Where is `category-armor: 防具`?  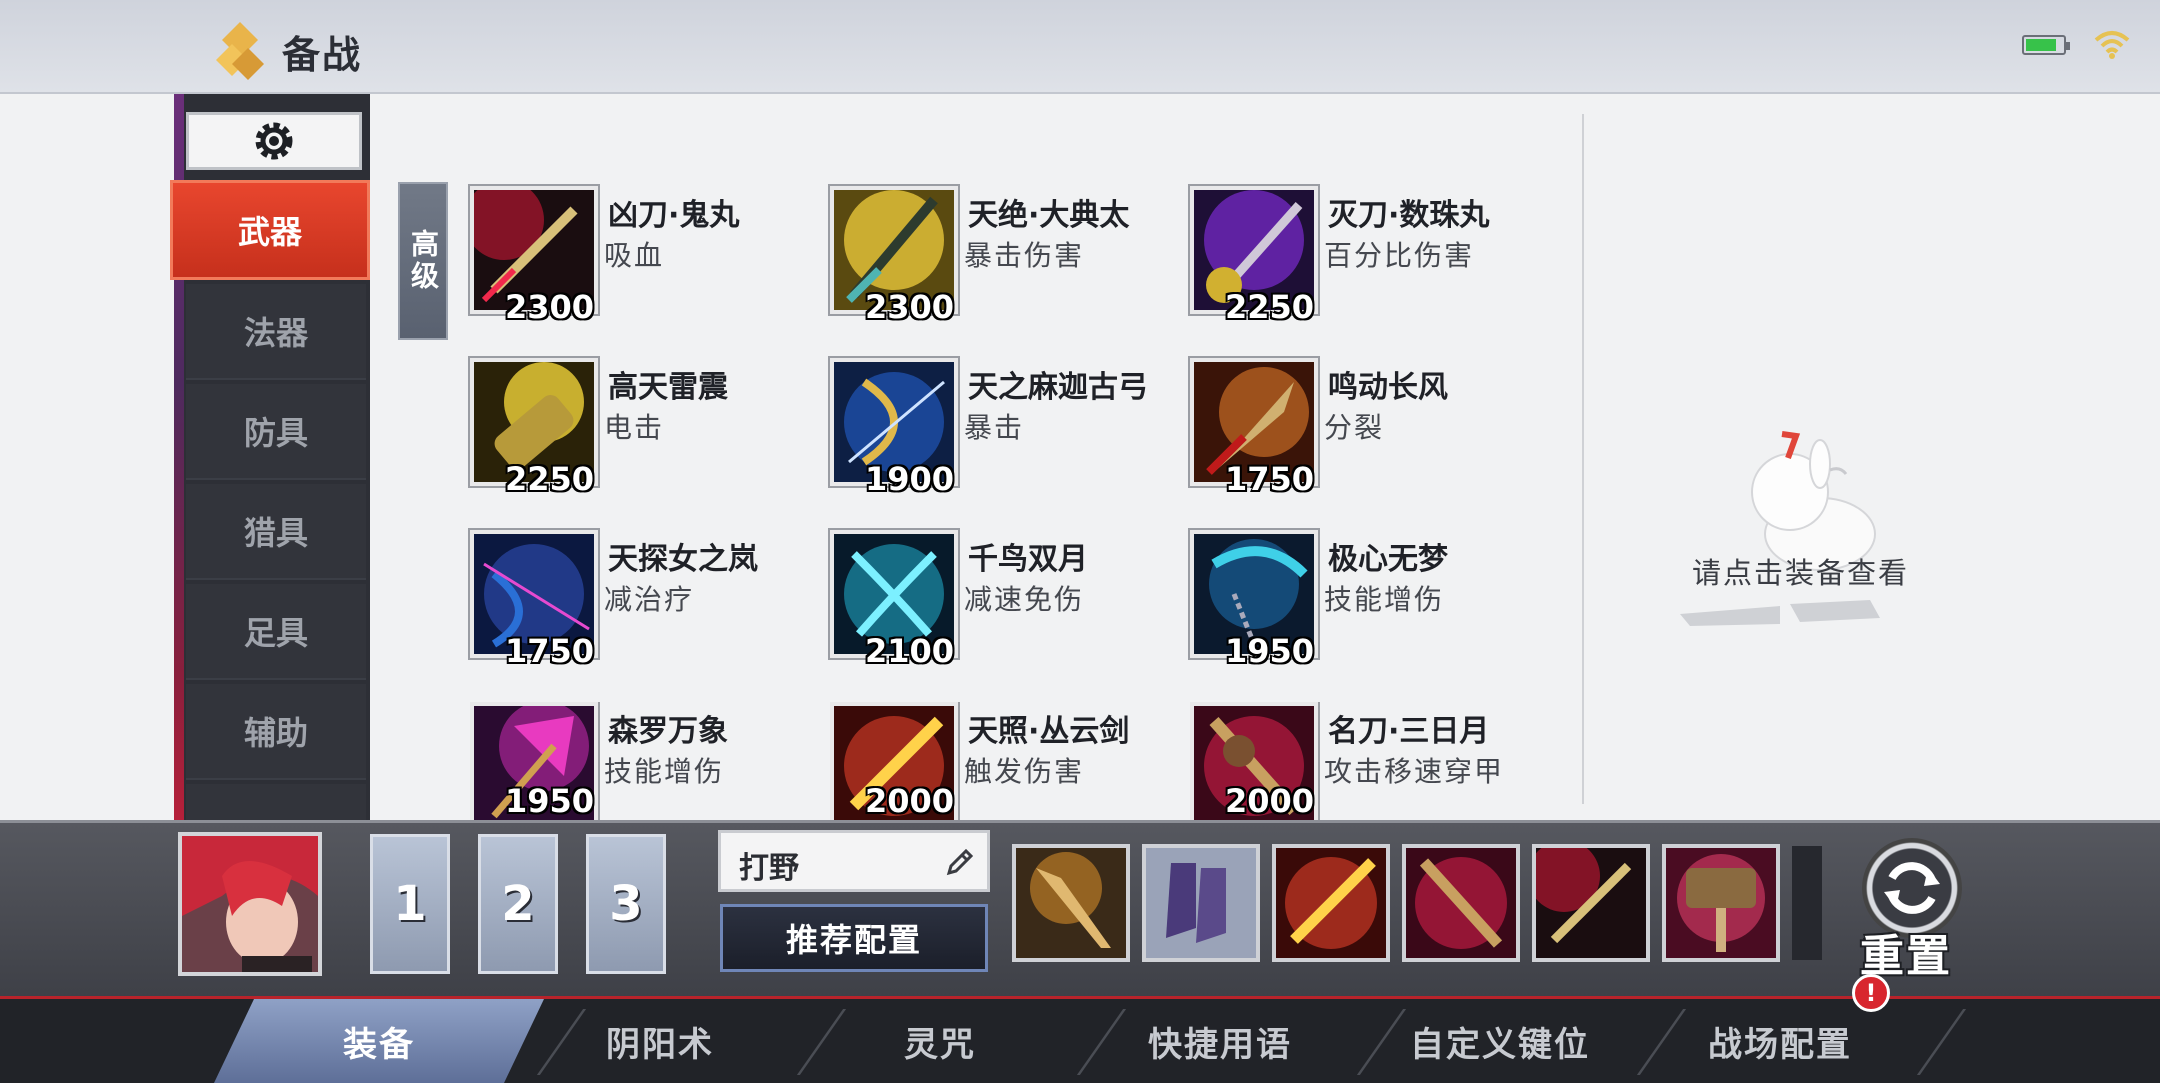 category-armor: 防具 is located at coordinates (276, 432).